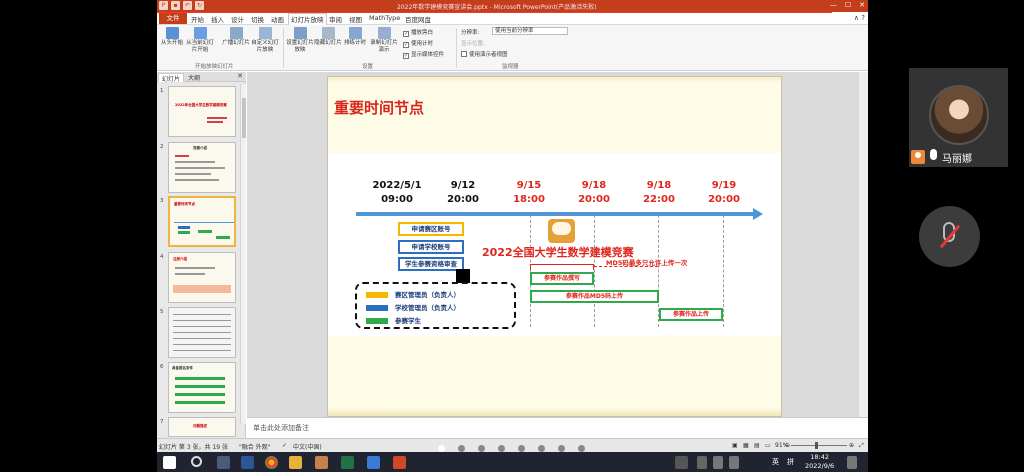 The width and height of the screenshot is (1024, 472). What do you see at coordinates (321, 462) in the screenshot?
I see `app-icon` at bounding box center [321, 462].